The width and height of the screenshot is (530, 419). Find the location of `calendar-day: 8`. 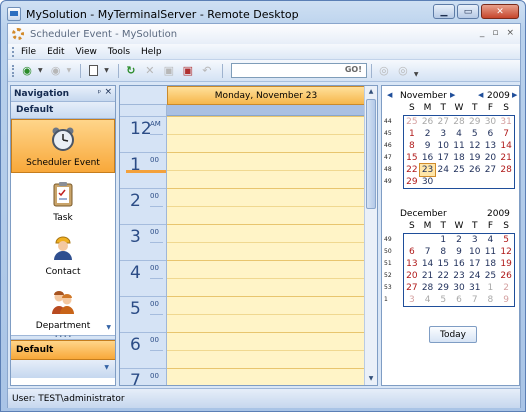

calendar-day: 8 is located at coordinates (443, 252).